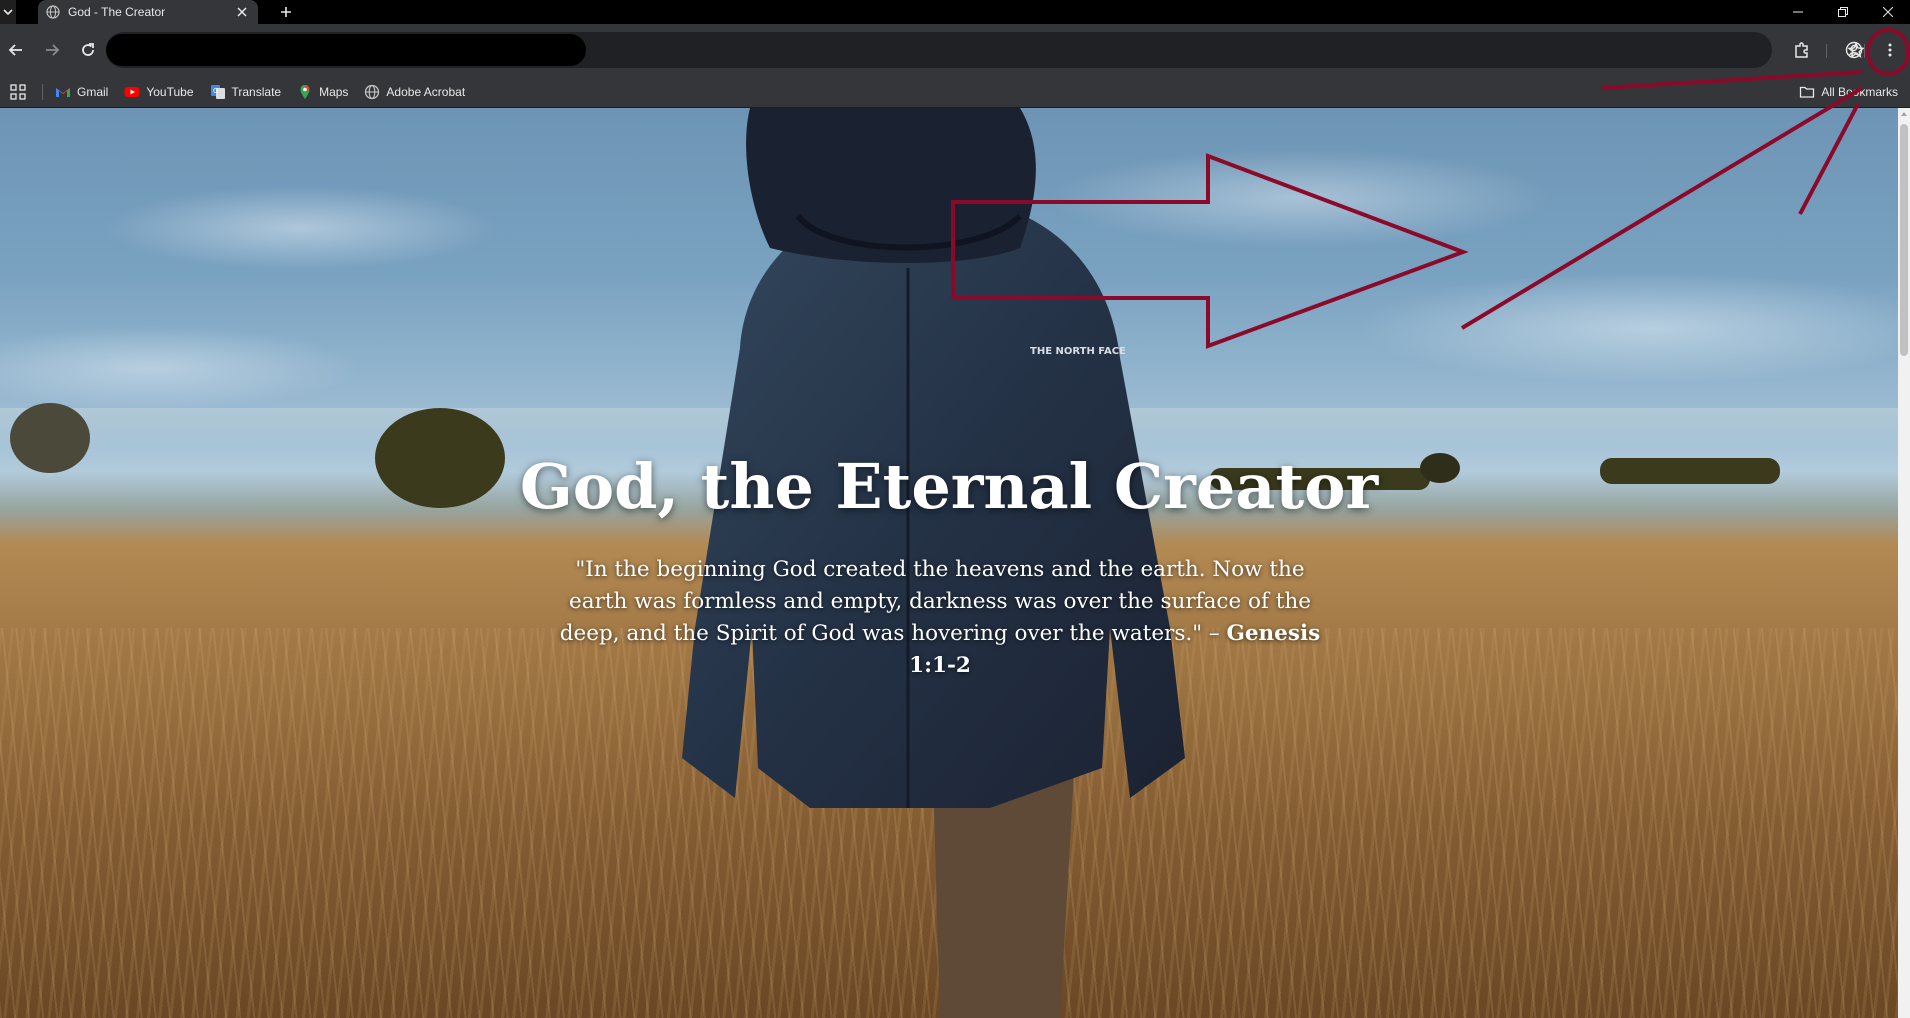 The height and width of the screenshot is (1018, 1910). I want to click on bookmark-label: Gmail, so click(93, 91).